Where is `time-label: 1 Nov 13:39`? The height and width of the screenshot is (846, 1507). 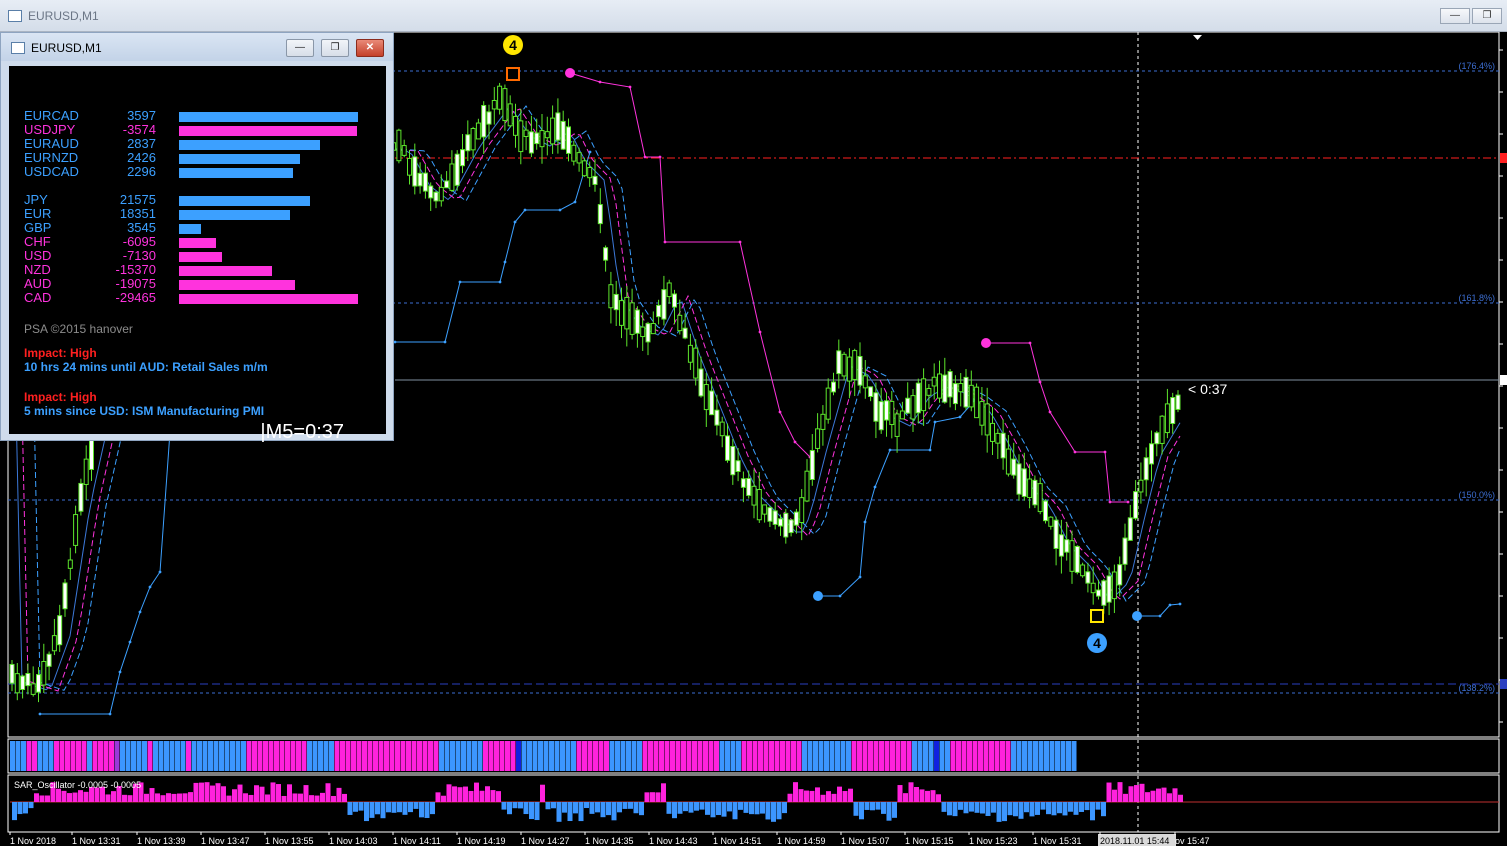 time-label: 1 Nov 13:39 is located at coordinates (161, 841).